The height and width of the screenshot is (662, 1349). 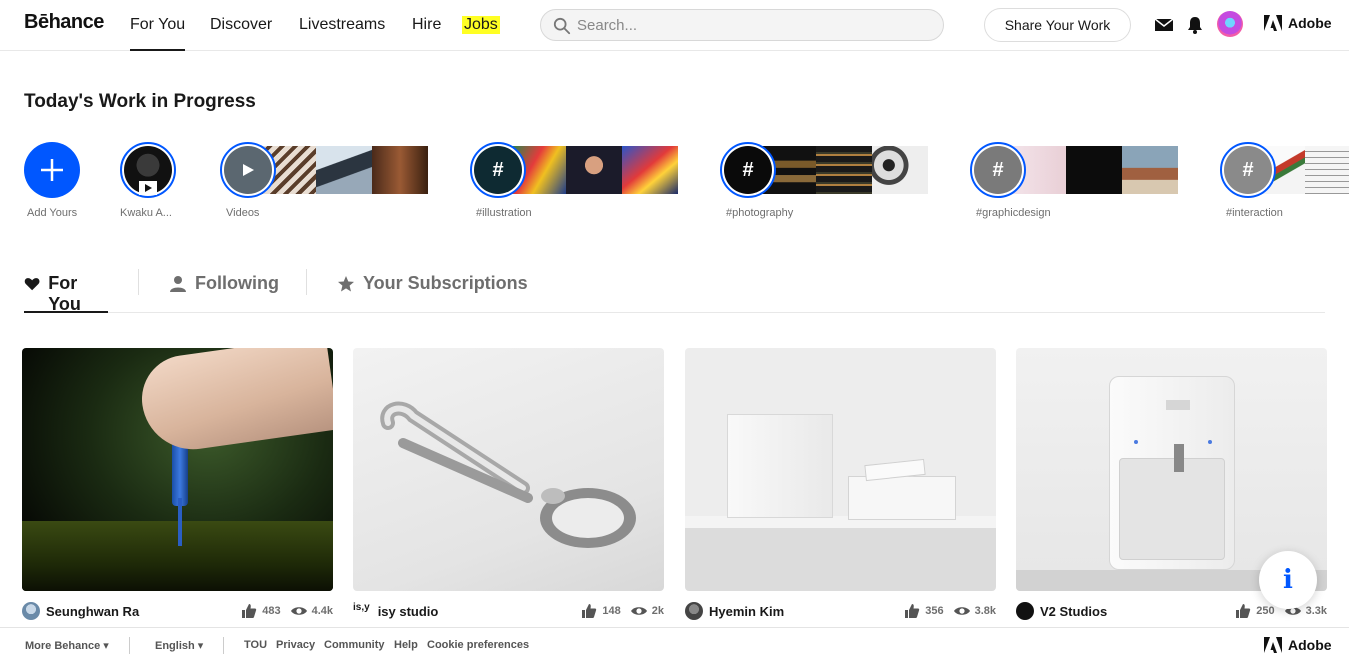 I want to click on project-card: Seunghwan Ra 483 4.4k, so click(x=177, y=484).